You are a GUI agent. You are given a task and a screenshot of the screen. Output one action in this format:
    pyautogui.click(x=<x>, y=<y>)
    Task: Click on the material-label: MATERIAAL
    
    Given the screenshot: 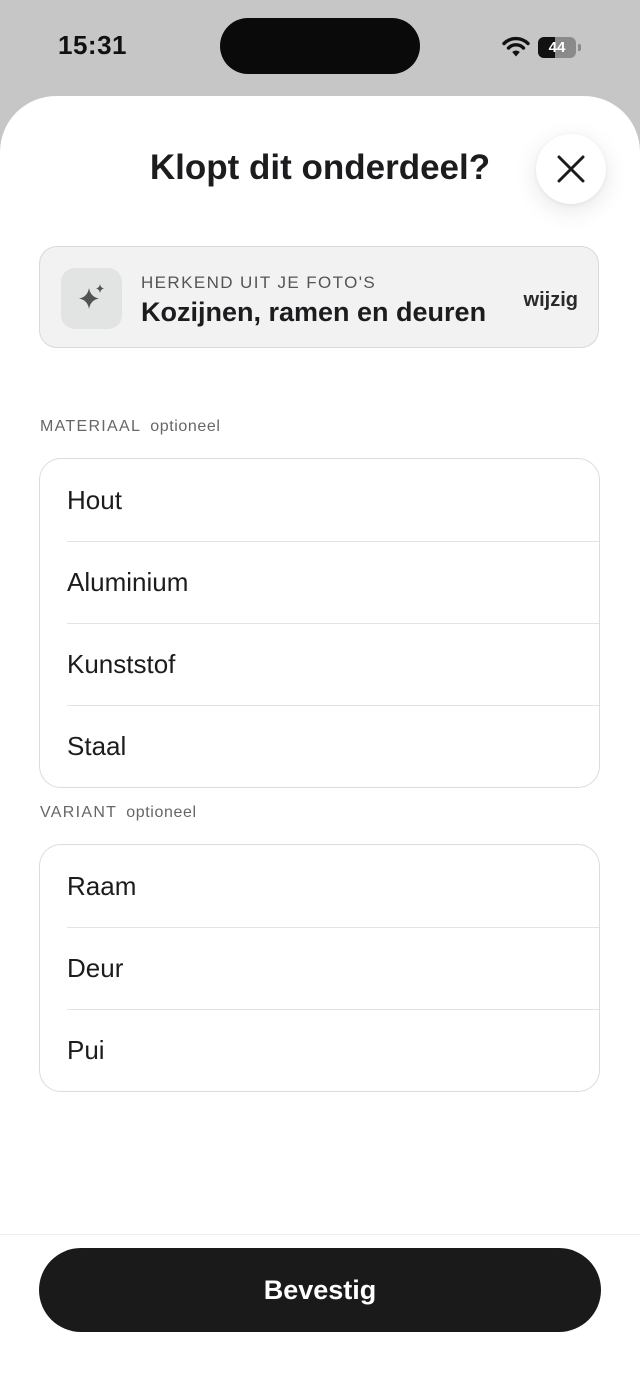 What is the action you would take?
    pyautogui.click(x=91, y=426)
    